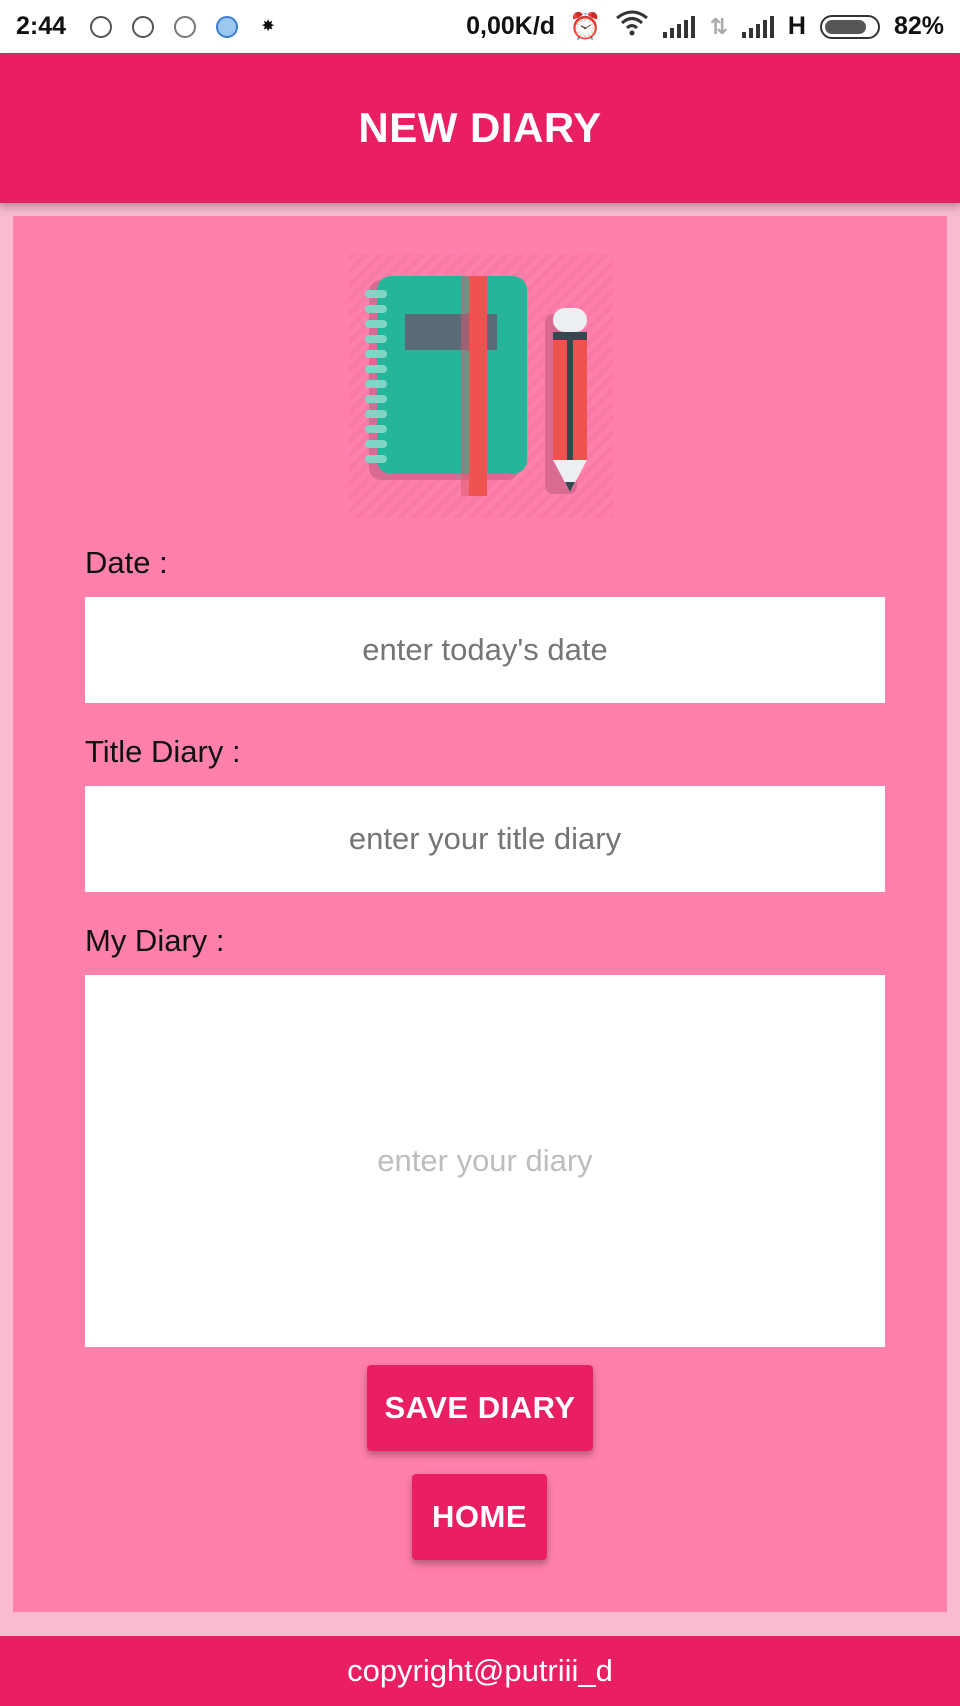  What do you see at coordinates (718, 26) in the screenshot?
I see `data-transfer-icon: ⇅` at bounding box center [718, 26].